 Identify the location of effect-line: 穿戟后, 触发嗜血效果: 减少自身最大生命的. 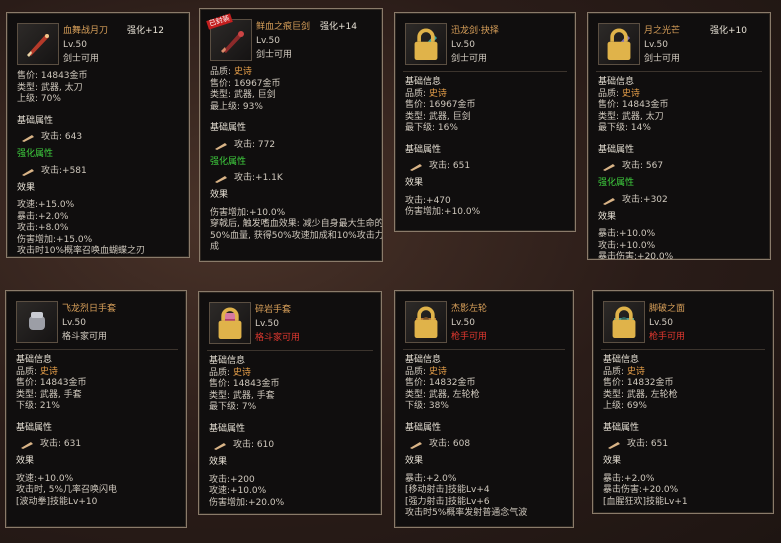
(296, 224).